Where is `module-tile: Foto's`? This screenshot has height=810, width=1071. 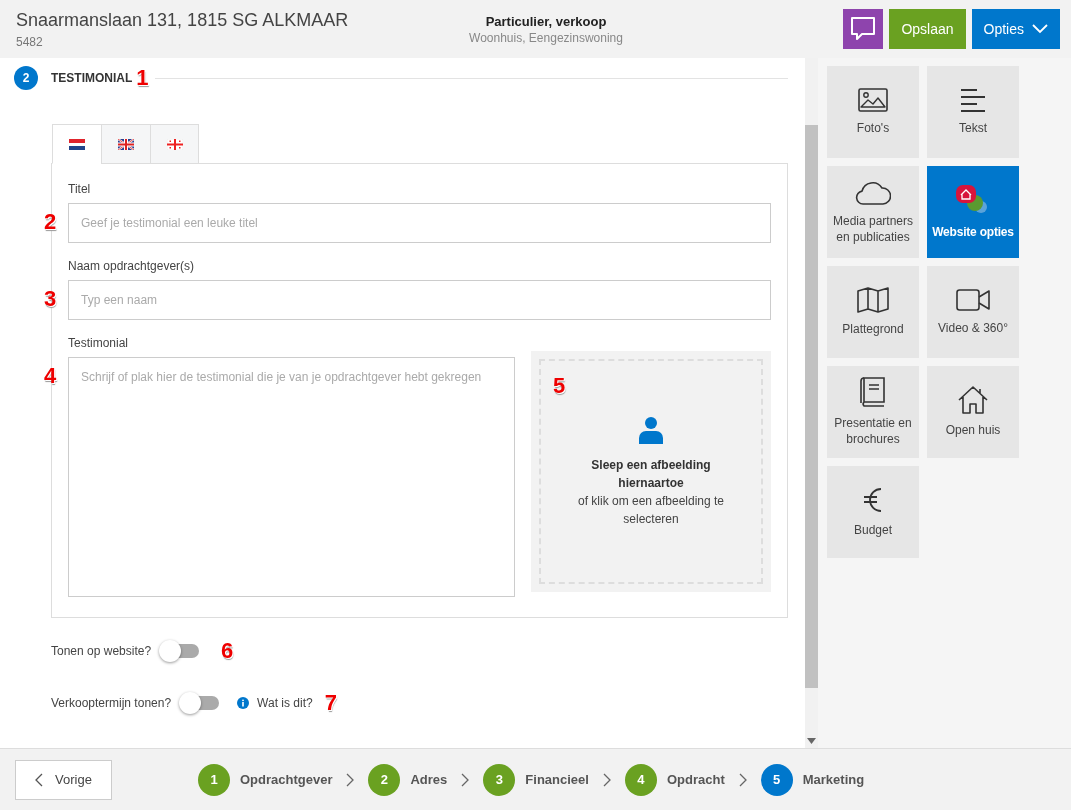 module-tile: Foto's is located at coordinates (873, 112).